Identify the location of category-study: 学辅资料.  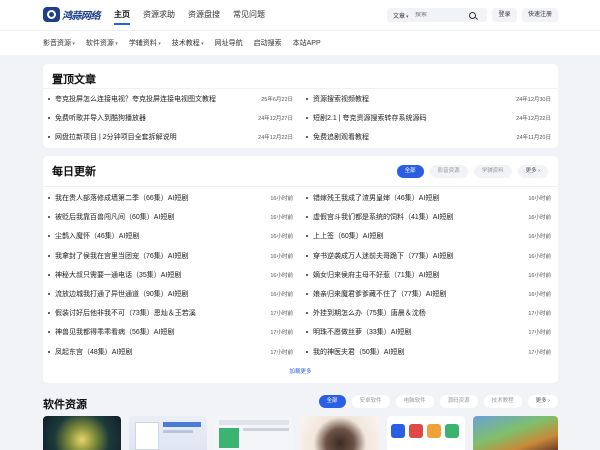
(145, 43).